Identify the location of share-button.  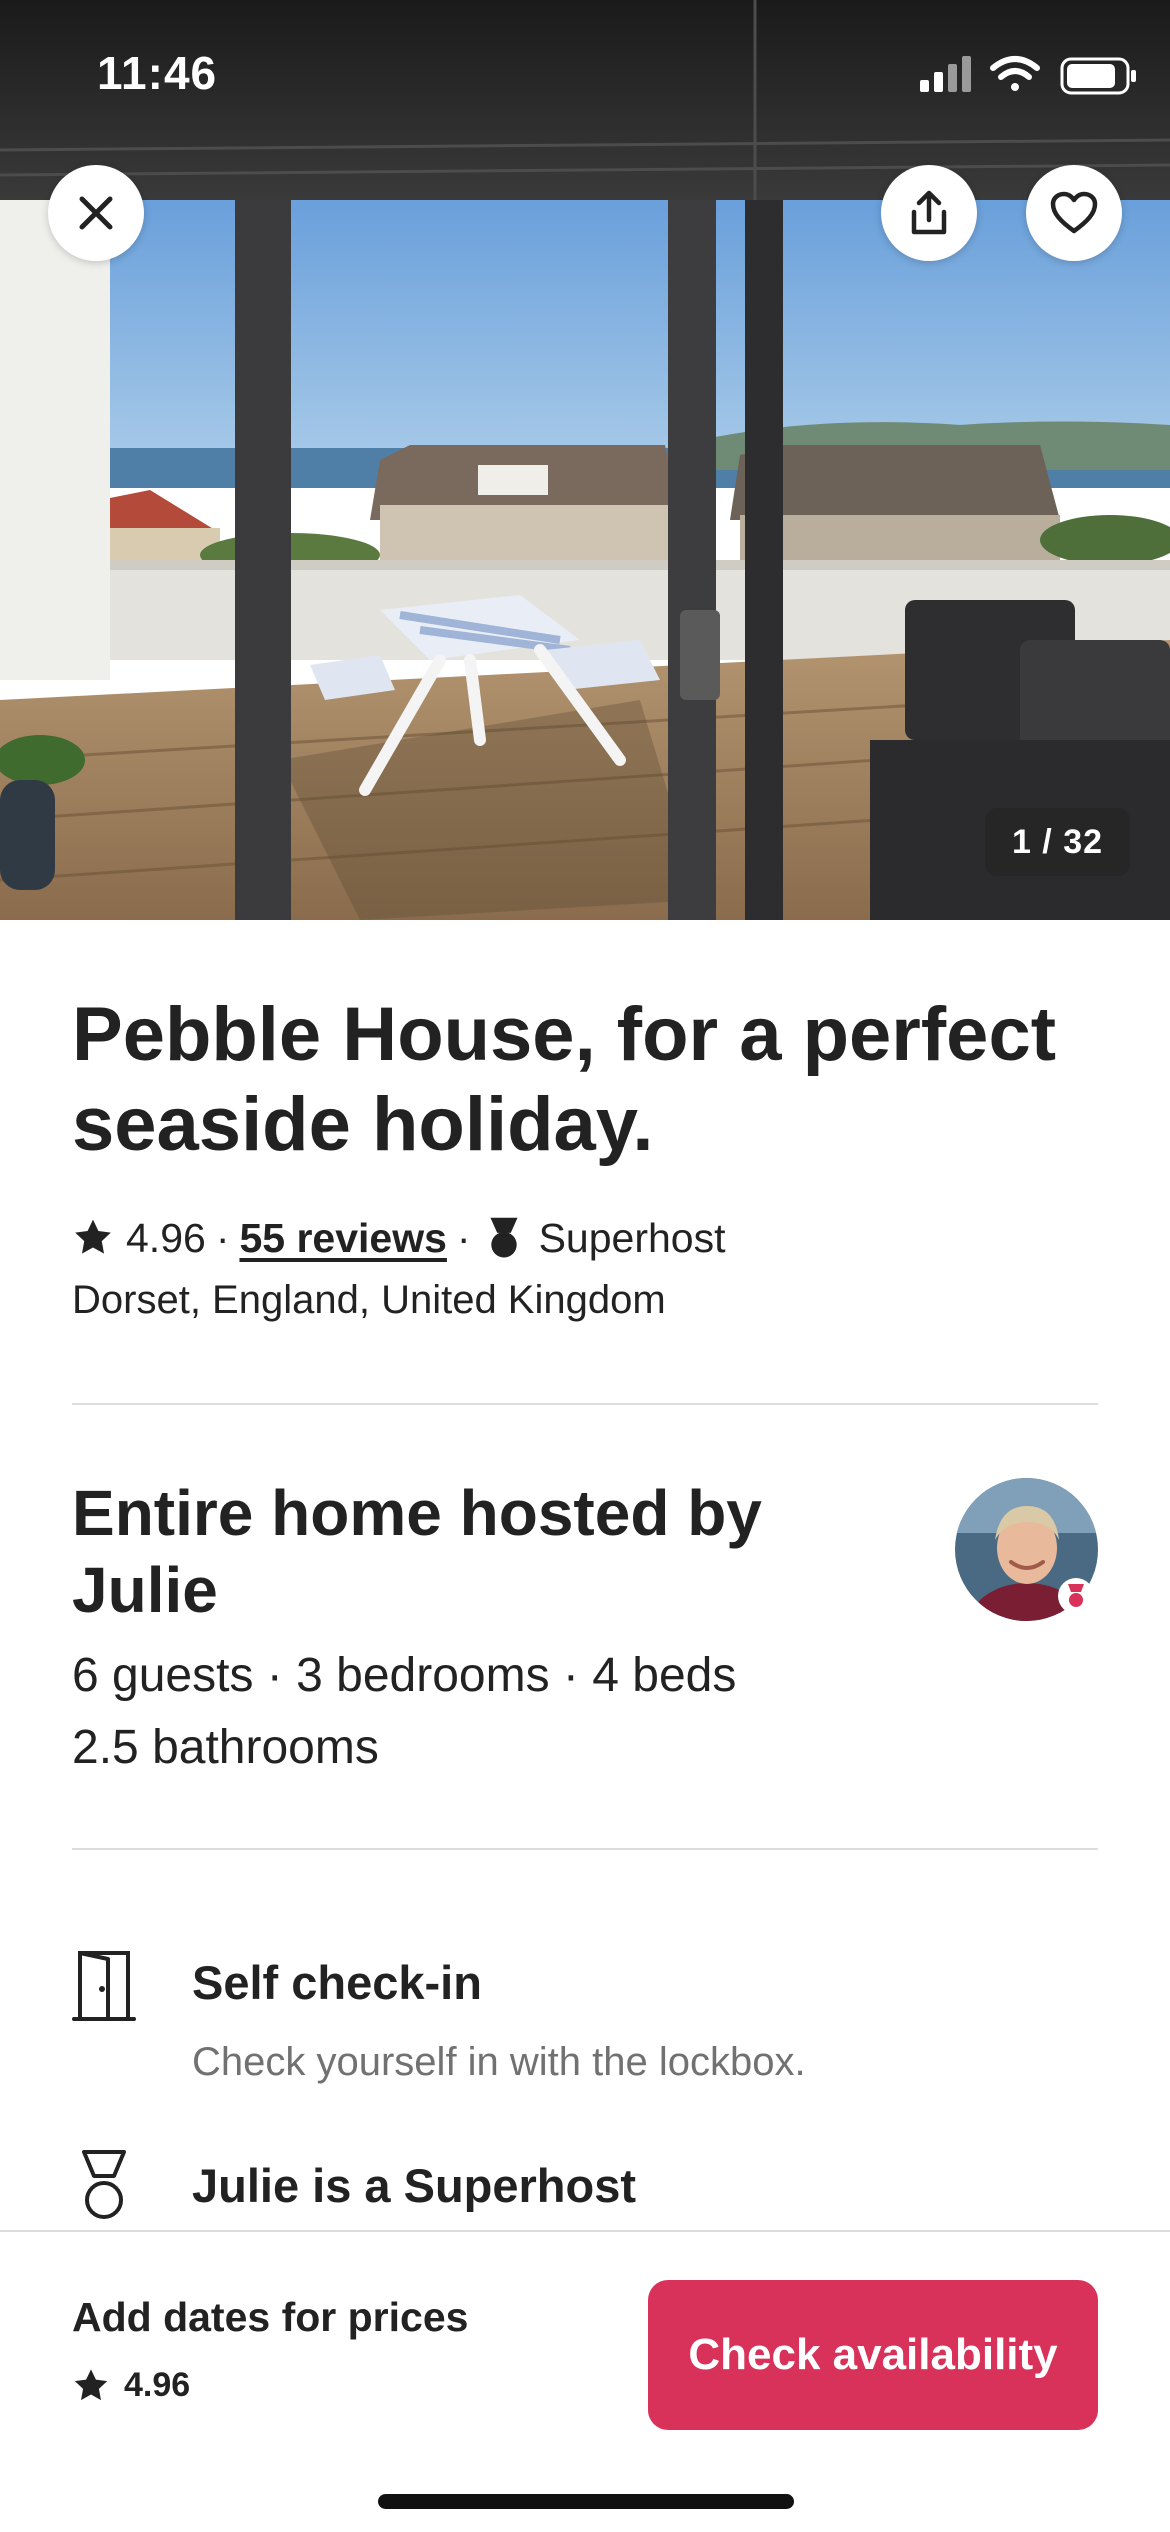
(929, 213).